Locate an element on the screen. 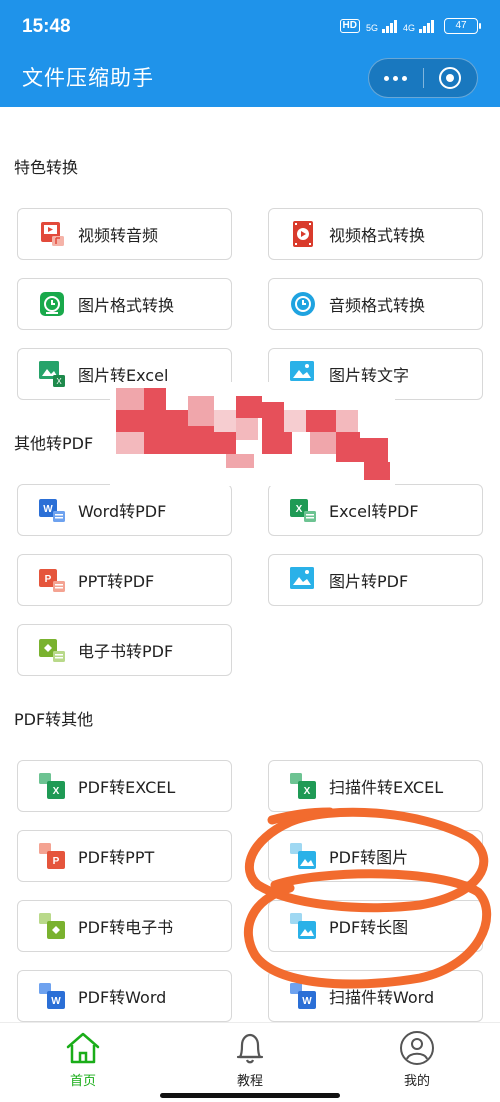 The image size is (500, 1102). tile-video-to-audio: 视频转音频 is located at coordinates (124, 234).